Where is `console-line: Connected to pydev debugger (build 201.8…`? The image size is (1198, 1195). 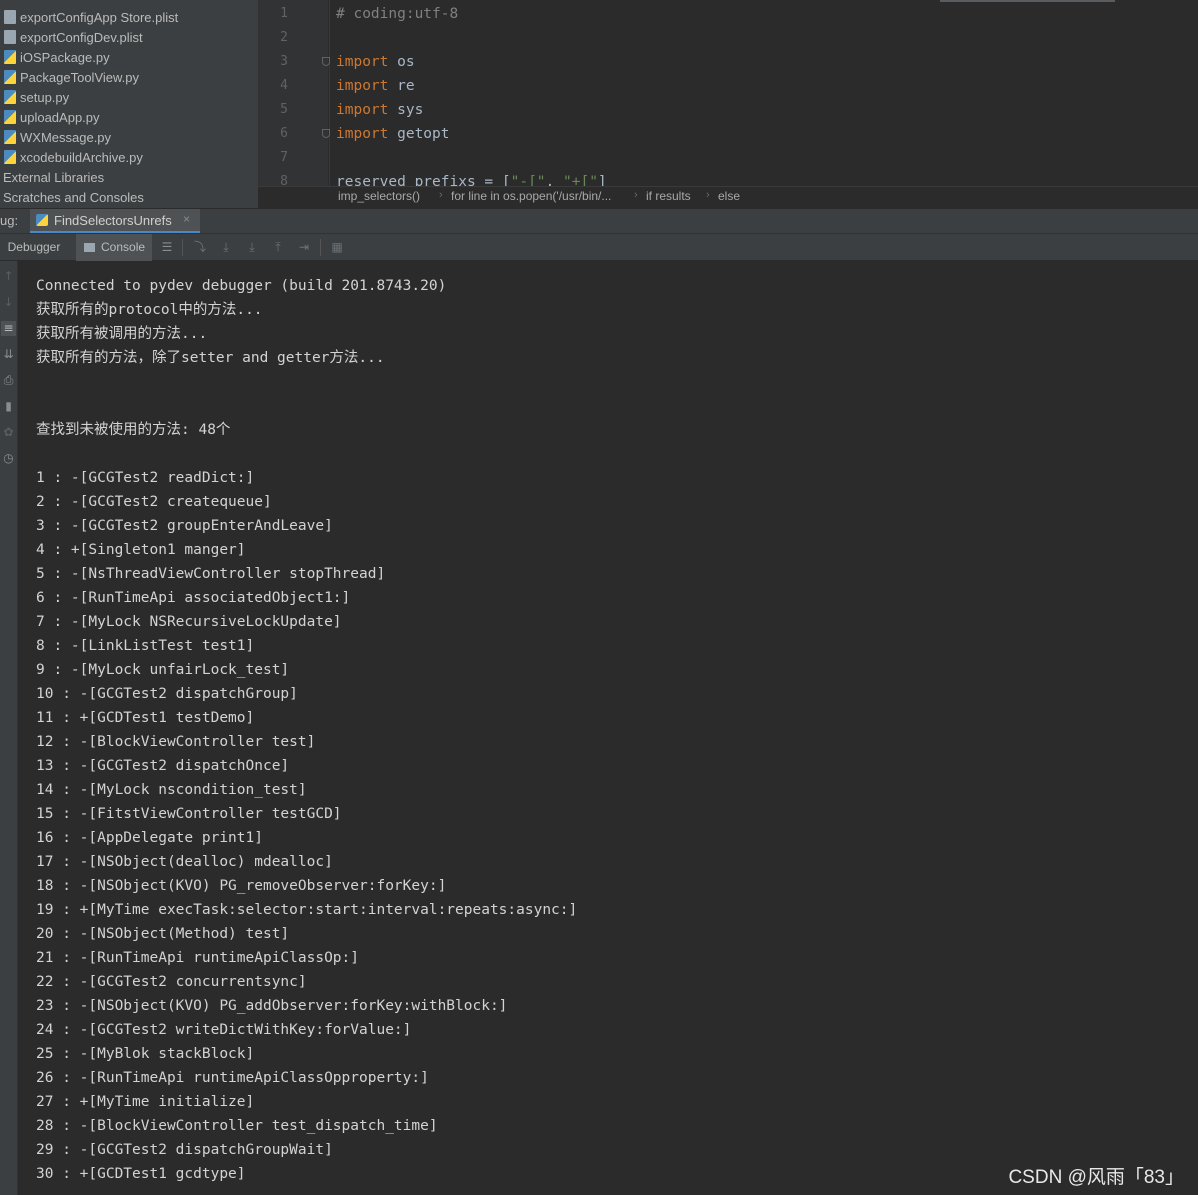
console-line: Connected to pydev debugger (build 201.8… is located at coordinates (241, 286).